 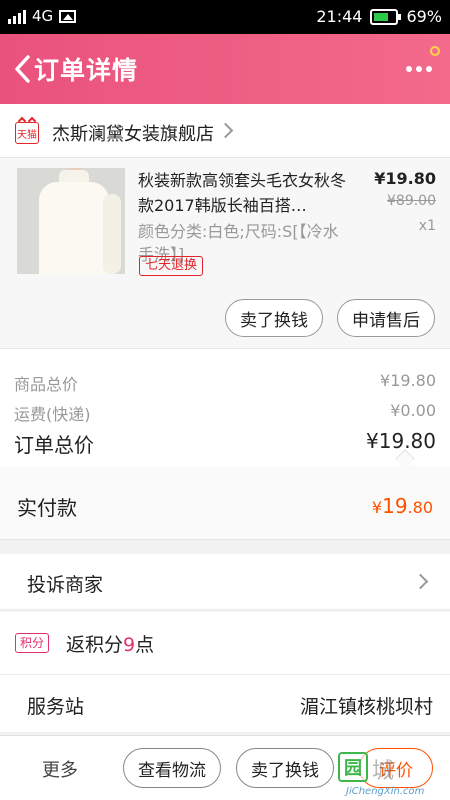 What do you see at coordinates (411, 201) in the screenshot?
I see `product-original-price: ¥89.00` at bounding box center [411, 201].